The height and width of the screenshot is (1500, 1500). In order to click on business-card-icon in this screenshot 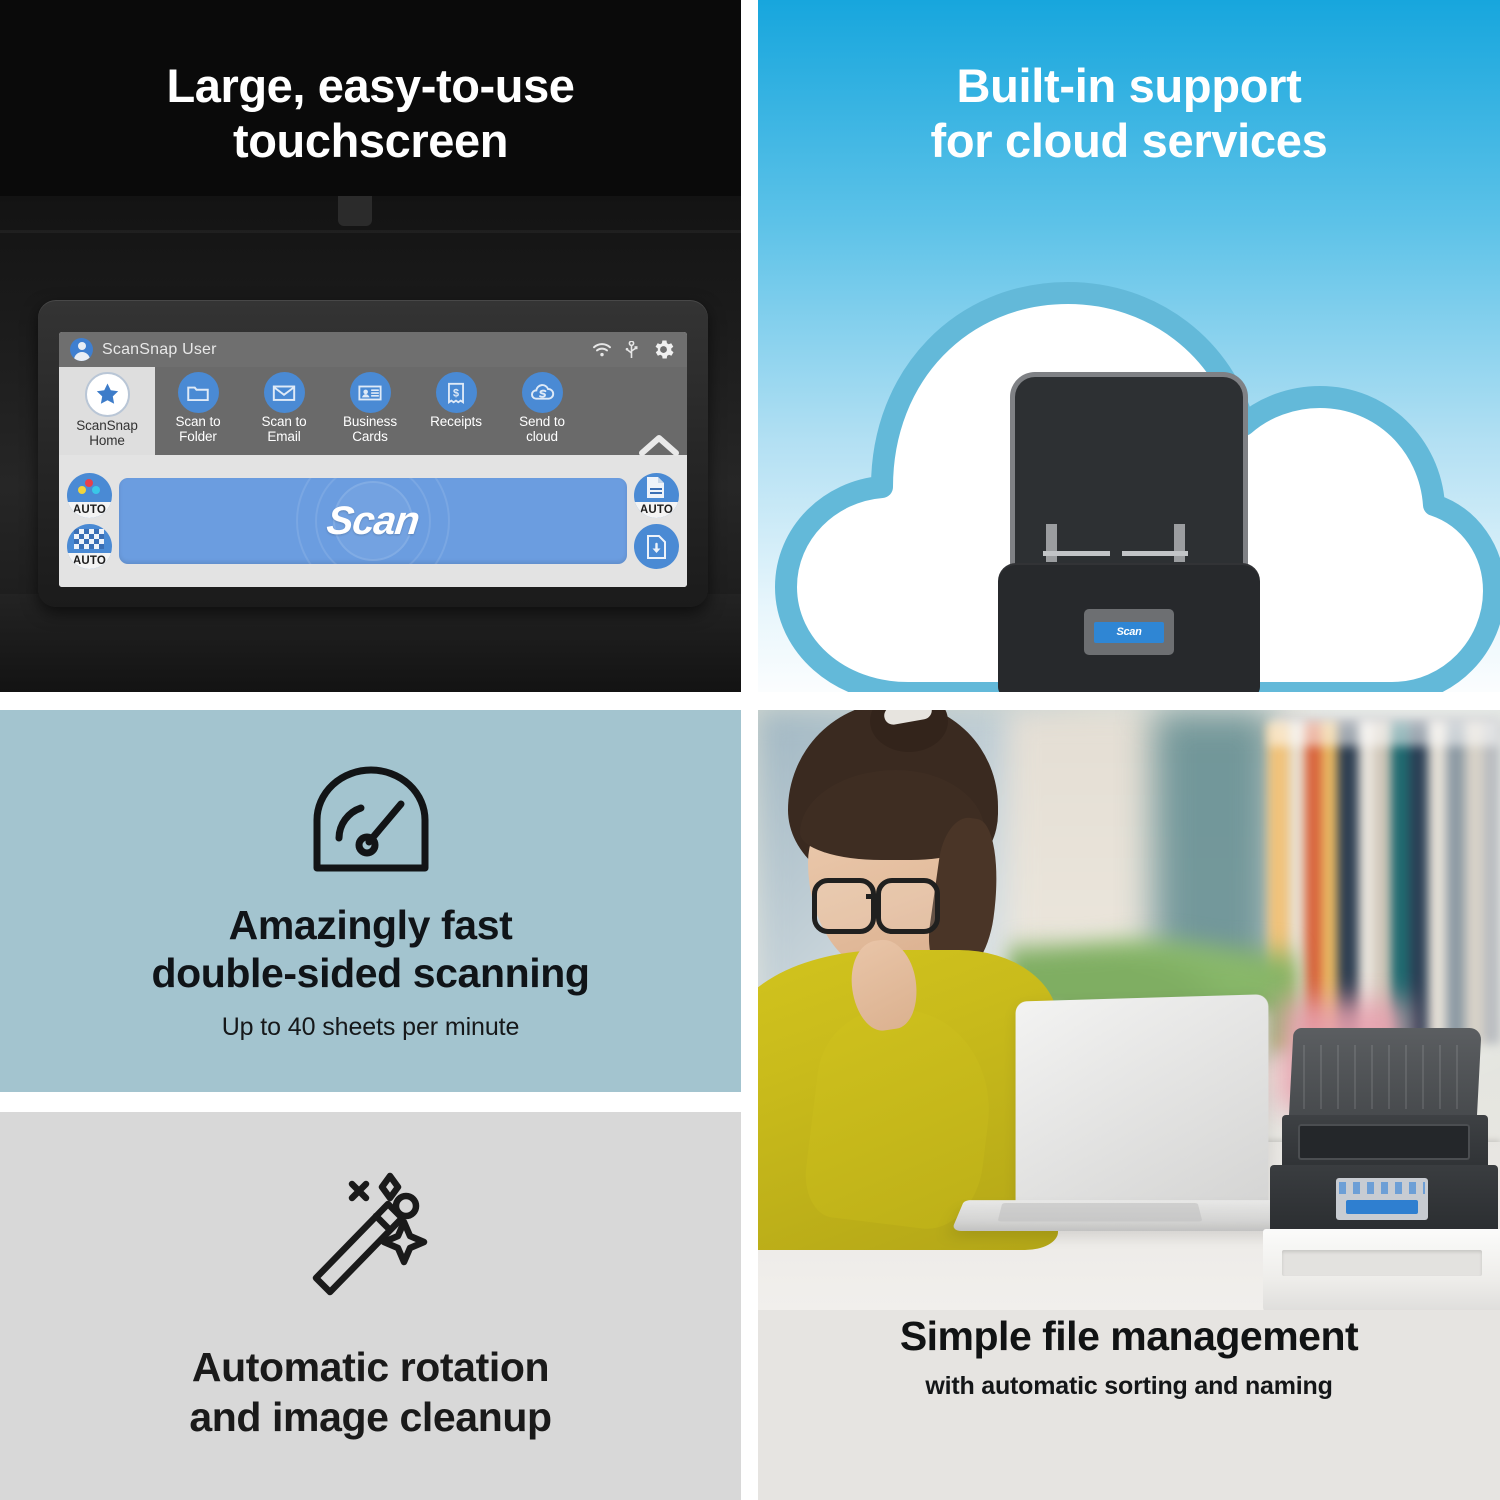, I will do `click(370, 392)`.